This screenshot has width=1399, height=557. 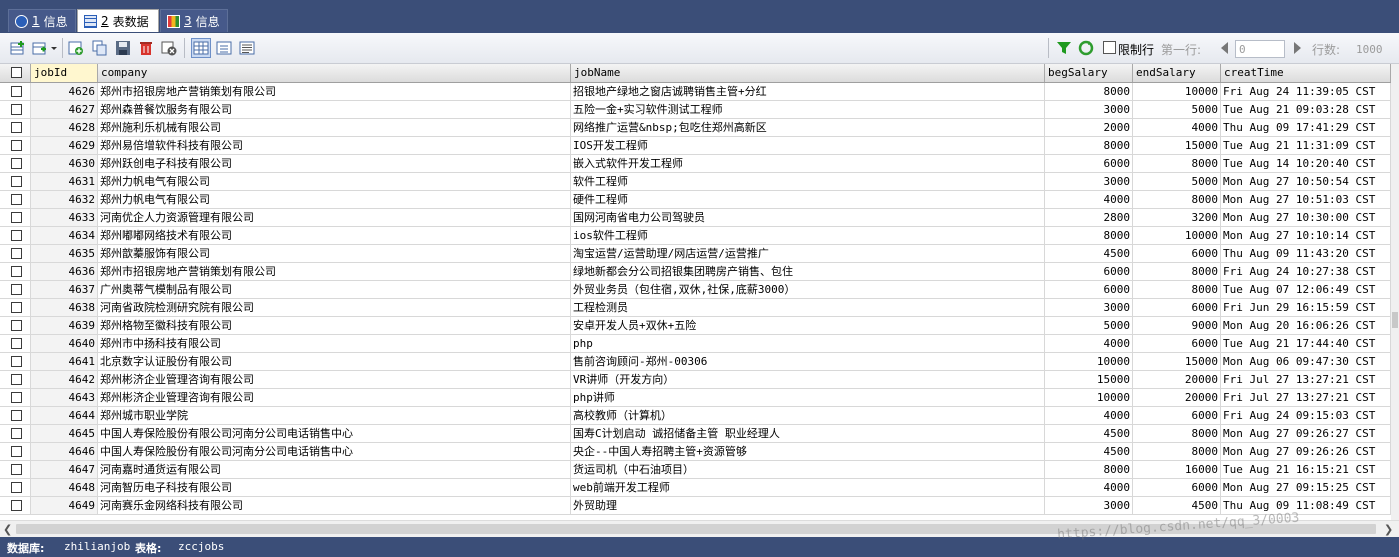 I want to click on cell-jobname: 国网河南省电力公司驾驶员, so click(x=808, y=217).